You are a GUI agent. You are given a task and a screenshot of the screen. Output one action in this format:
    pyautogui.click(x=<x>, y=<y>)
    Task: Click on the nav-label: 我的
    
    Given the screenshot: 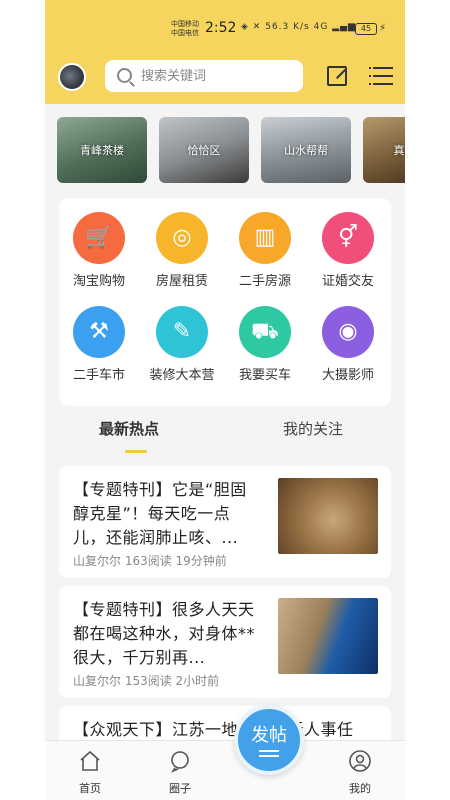 What is the action you would take?
    pyautogui.click(x=360, y=788)
    